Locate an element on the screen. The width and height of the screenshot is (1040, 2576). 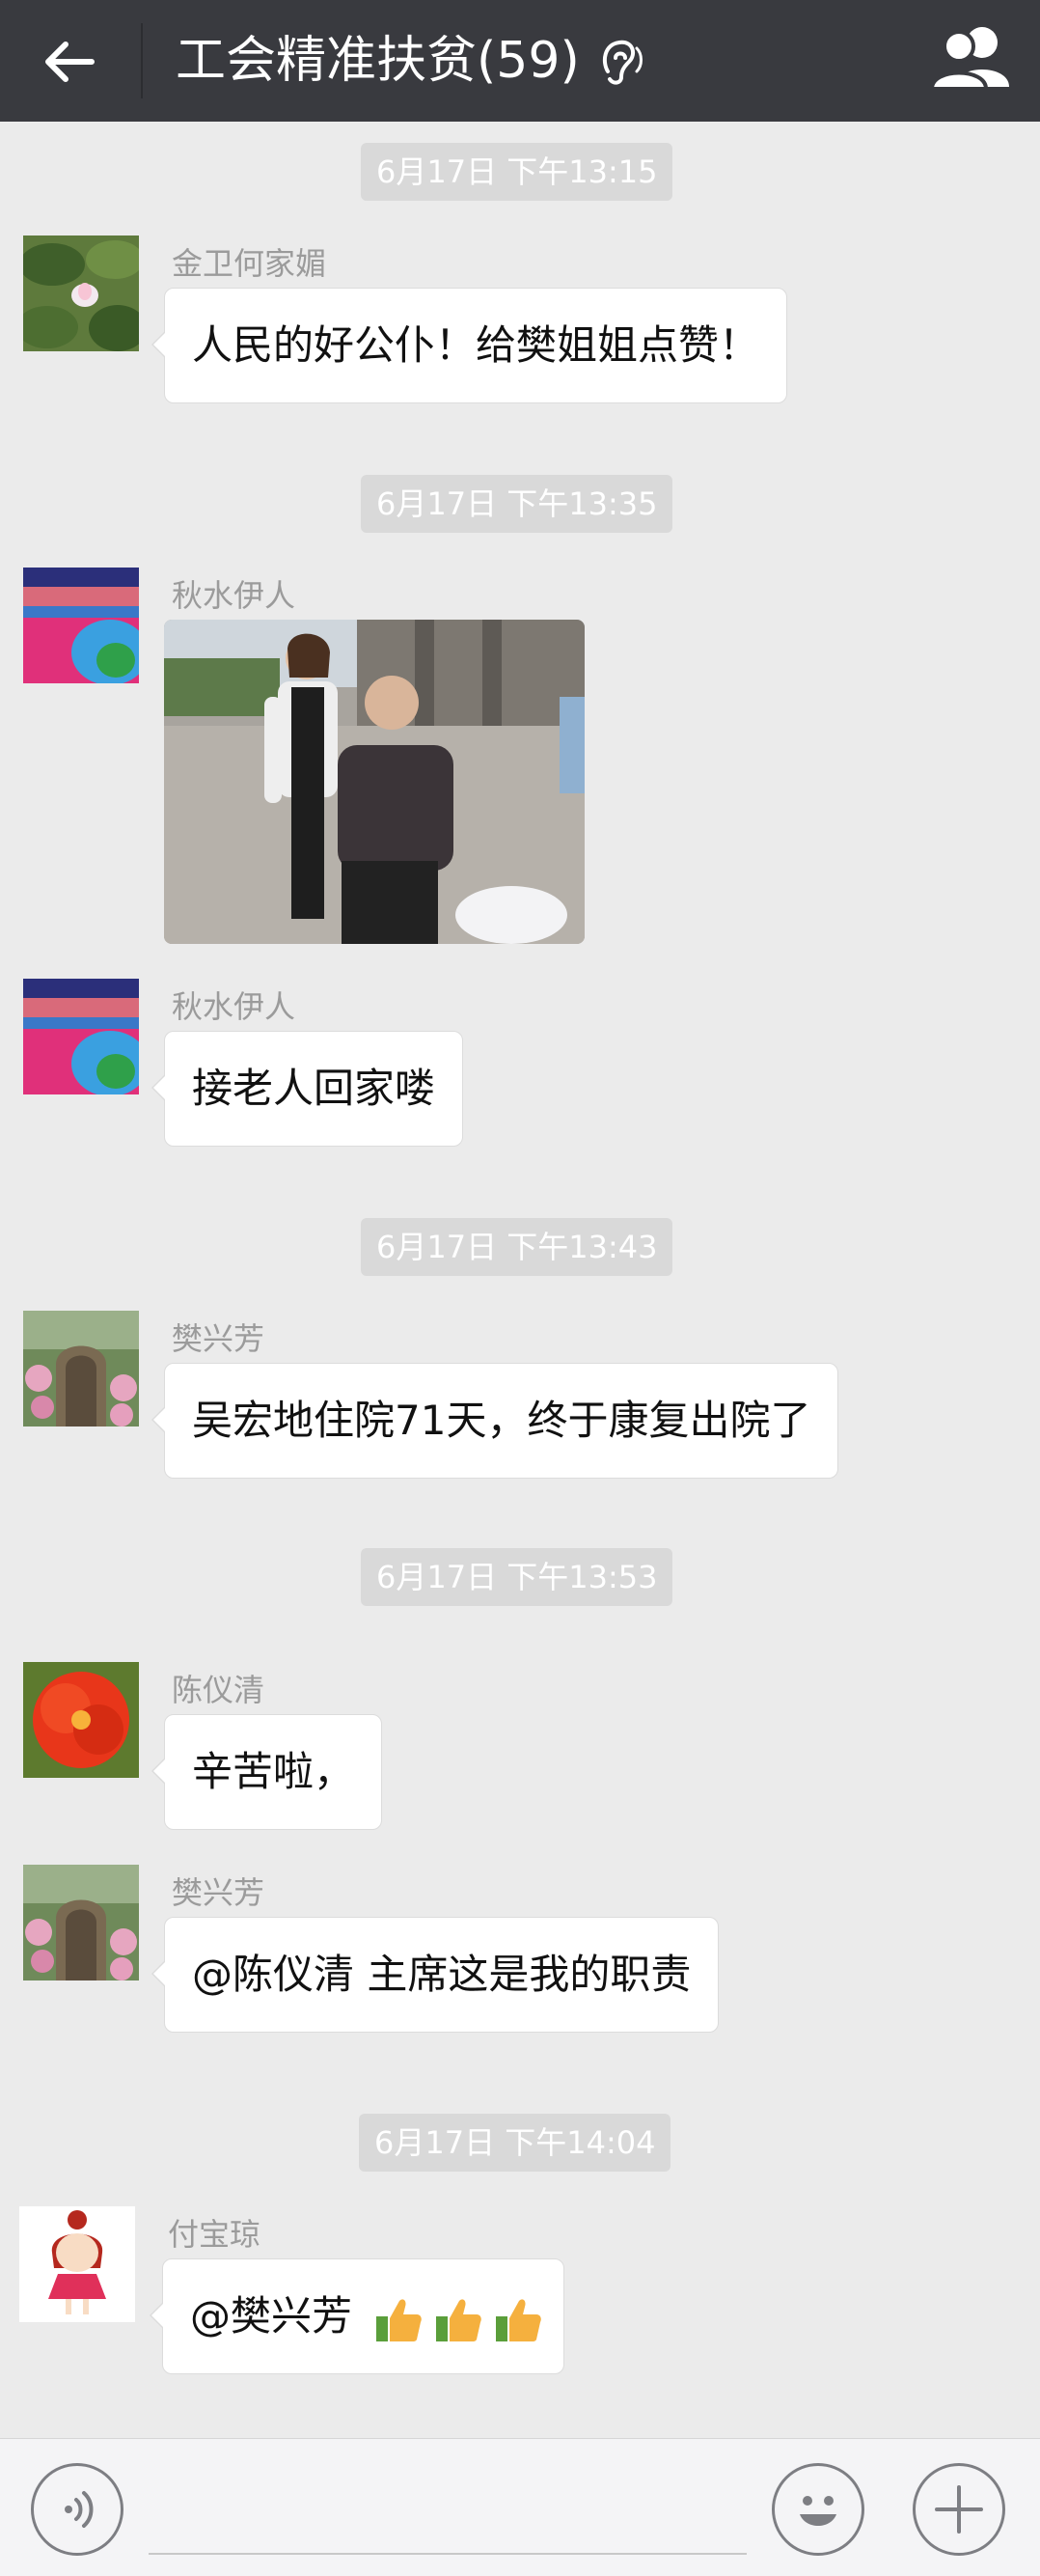
back-button is located at coordinates (73, 61).